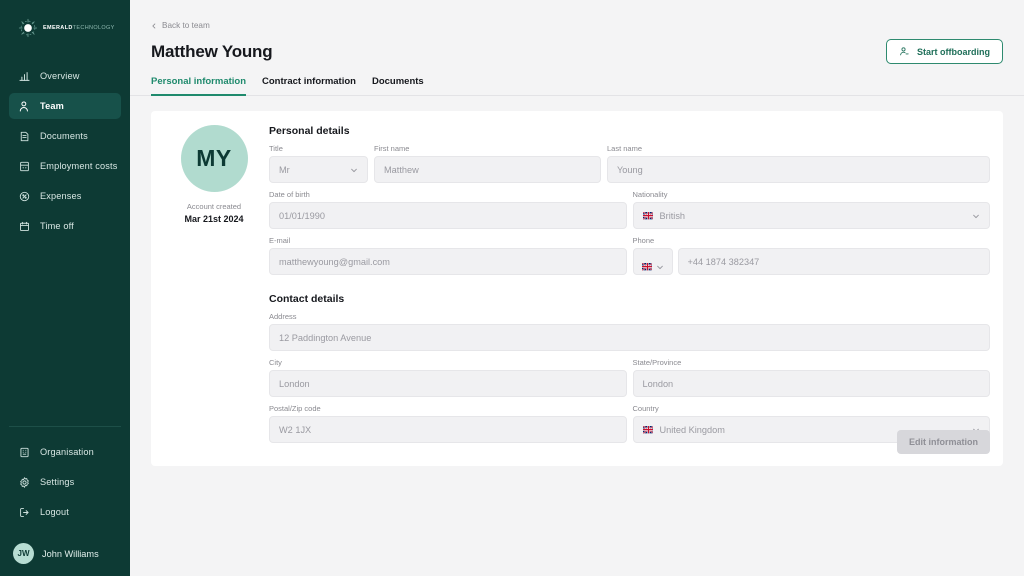 This screenshot has height=576, width=1024. Describe the element at coordinates (289, 194) in the screenshot. I see `field-label: Date of birth` at that location.